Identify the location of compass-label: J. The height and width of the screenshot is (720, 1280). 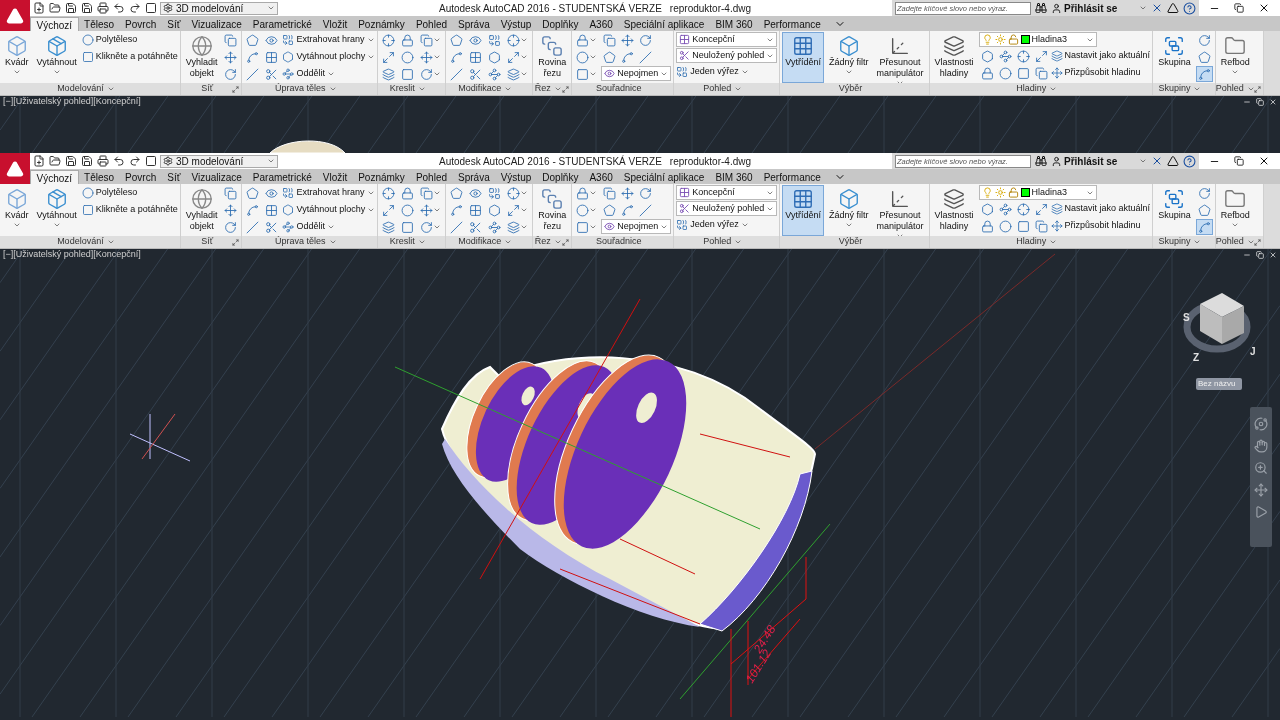
(1253, 351).